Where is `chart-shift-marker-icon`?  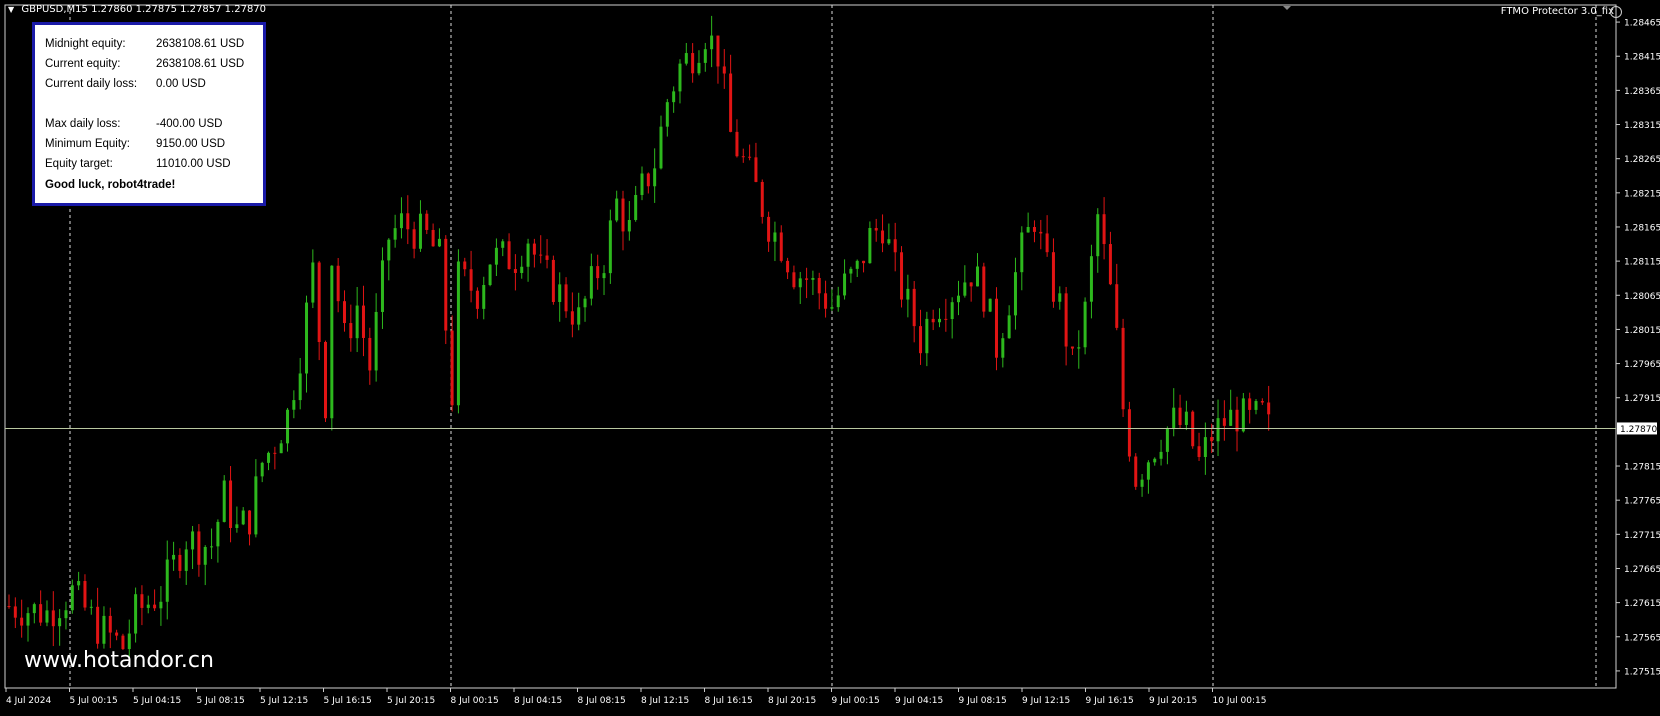
chart-shift-marker-icon is located at coordinates (1287, 8).